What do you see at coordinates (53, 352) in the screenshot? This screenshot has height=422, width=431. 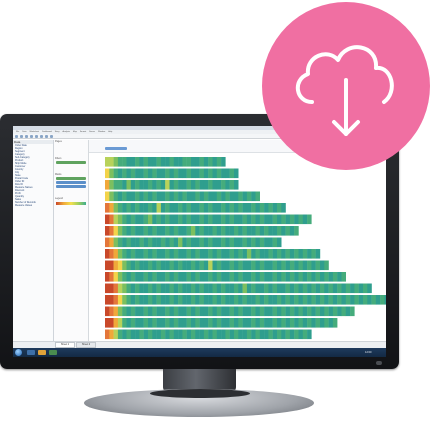 I see `taskbar-app-tableau` at bounding box center [53, 352].